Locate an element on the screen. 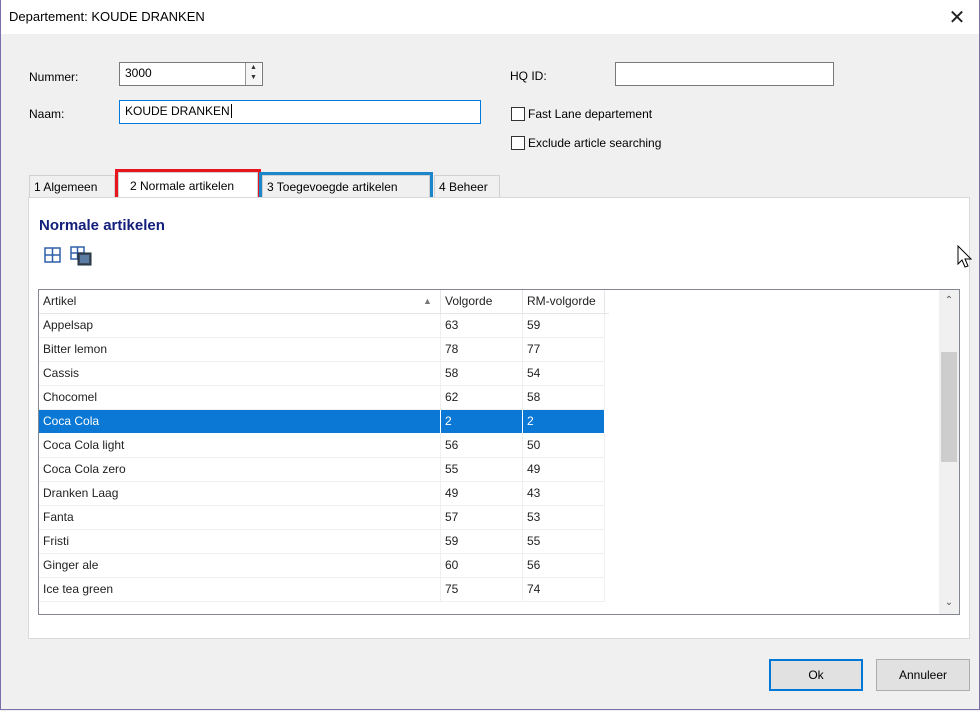  cell-artikel: Bitter lemon is located at coordinates (240, 350).